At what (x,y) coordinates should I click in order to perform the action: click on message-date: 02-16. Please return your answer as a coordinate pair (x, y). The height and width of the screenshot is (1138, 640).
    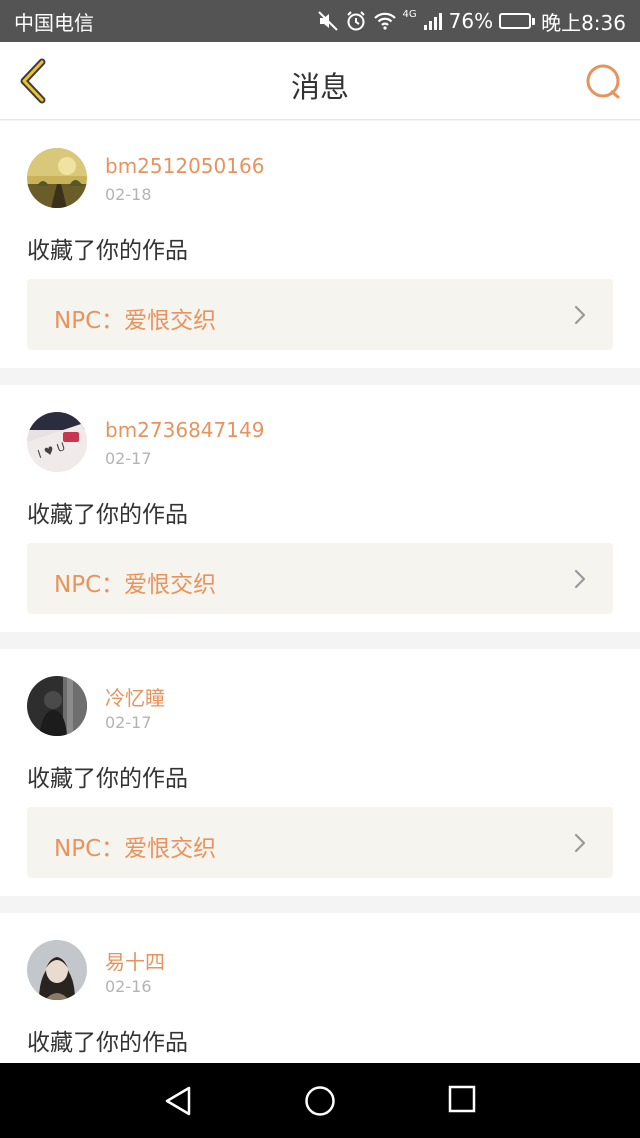
    Looking at the image, I should click on (128, 986).